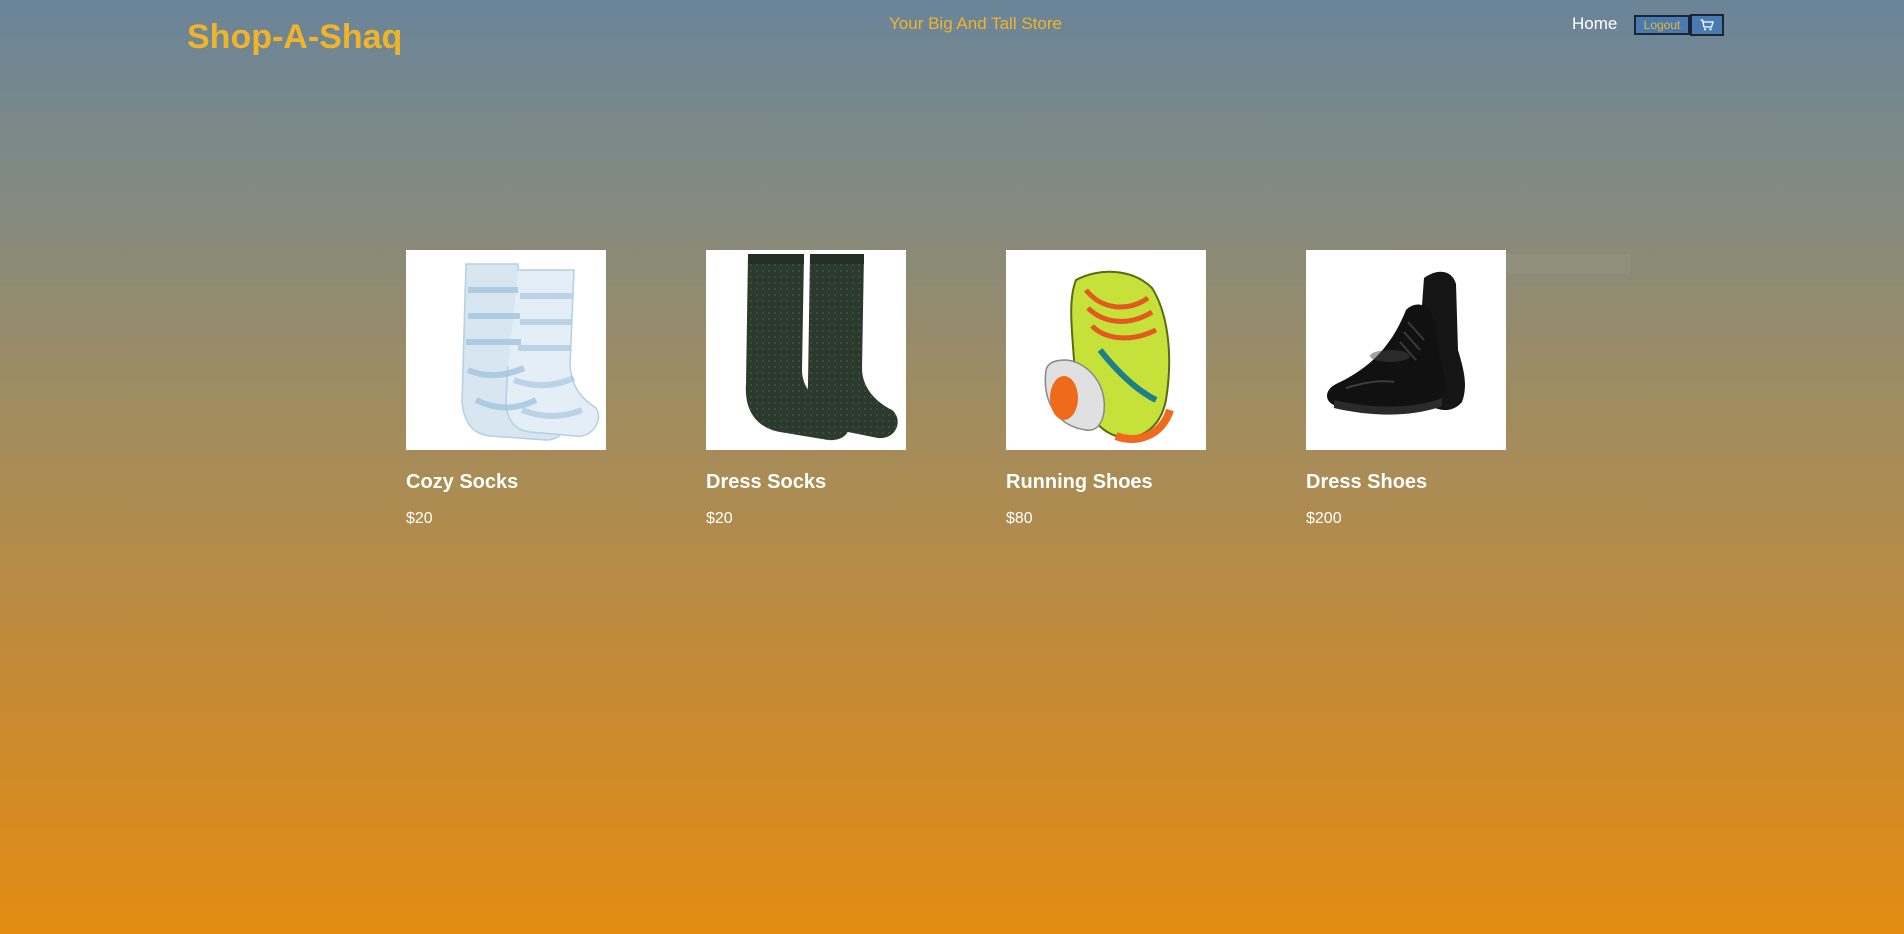 This screenshot has width=1904, height=934. Describe the element at coordinates (506, 350) in the screenshot. I see `cozy-socks-image` at that location.